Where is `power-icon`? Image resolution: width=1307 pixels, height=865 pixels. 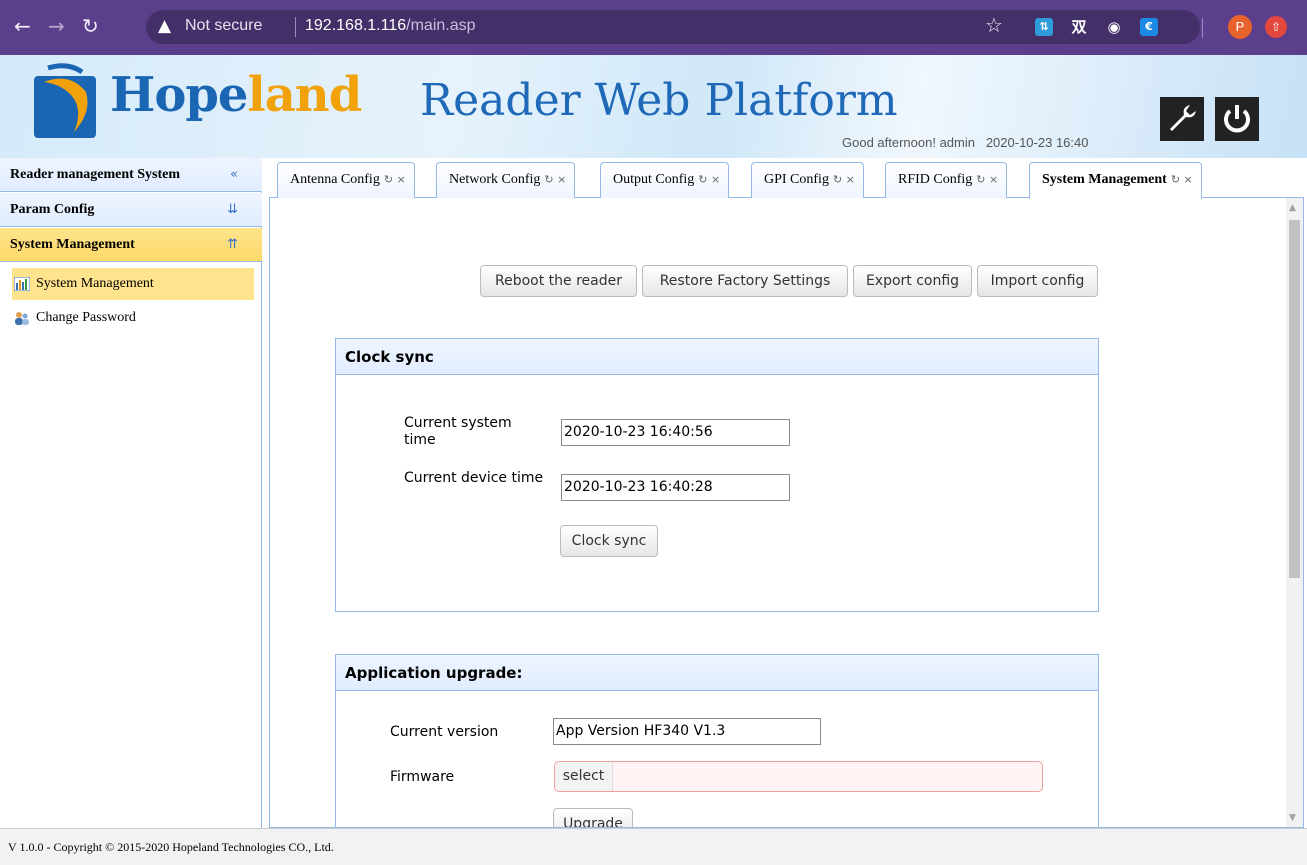 power-icon is located at coordinates (1237, 119).